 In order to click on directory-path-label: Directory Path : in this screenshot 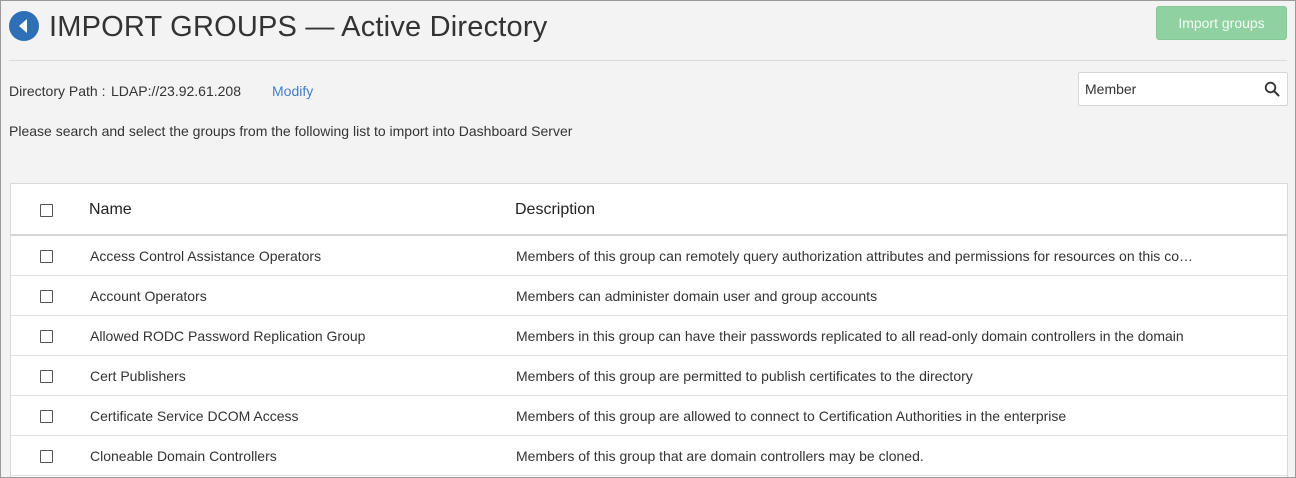, I will do `click(57, 91)`.